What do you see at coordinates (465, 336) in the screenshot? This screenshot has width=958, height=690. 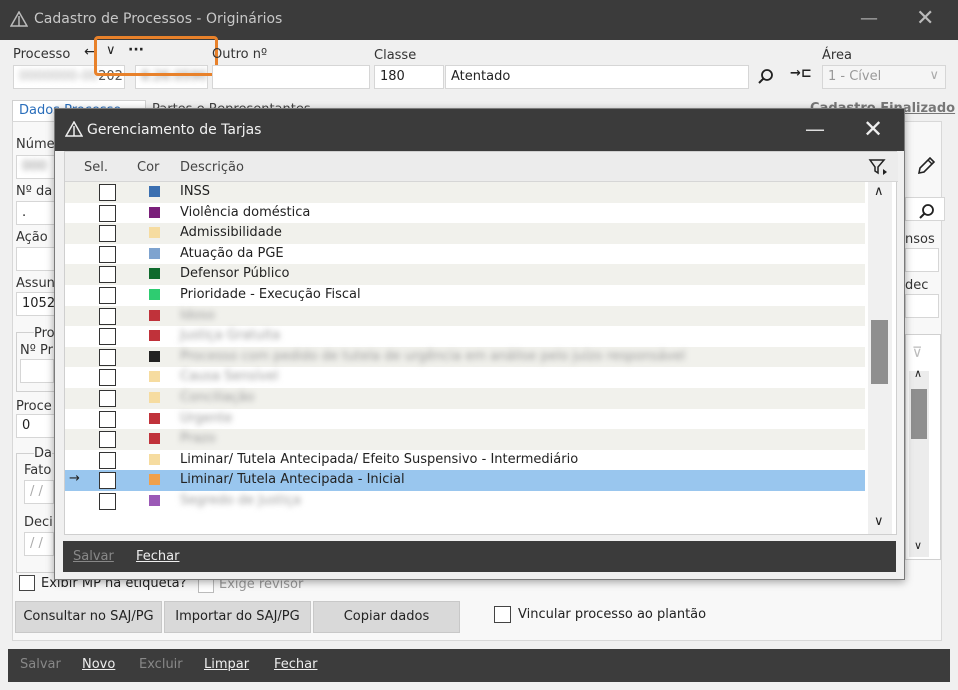 I see `table-row: Justiça Gratuita` at bounding box center [465, 336].